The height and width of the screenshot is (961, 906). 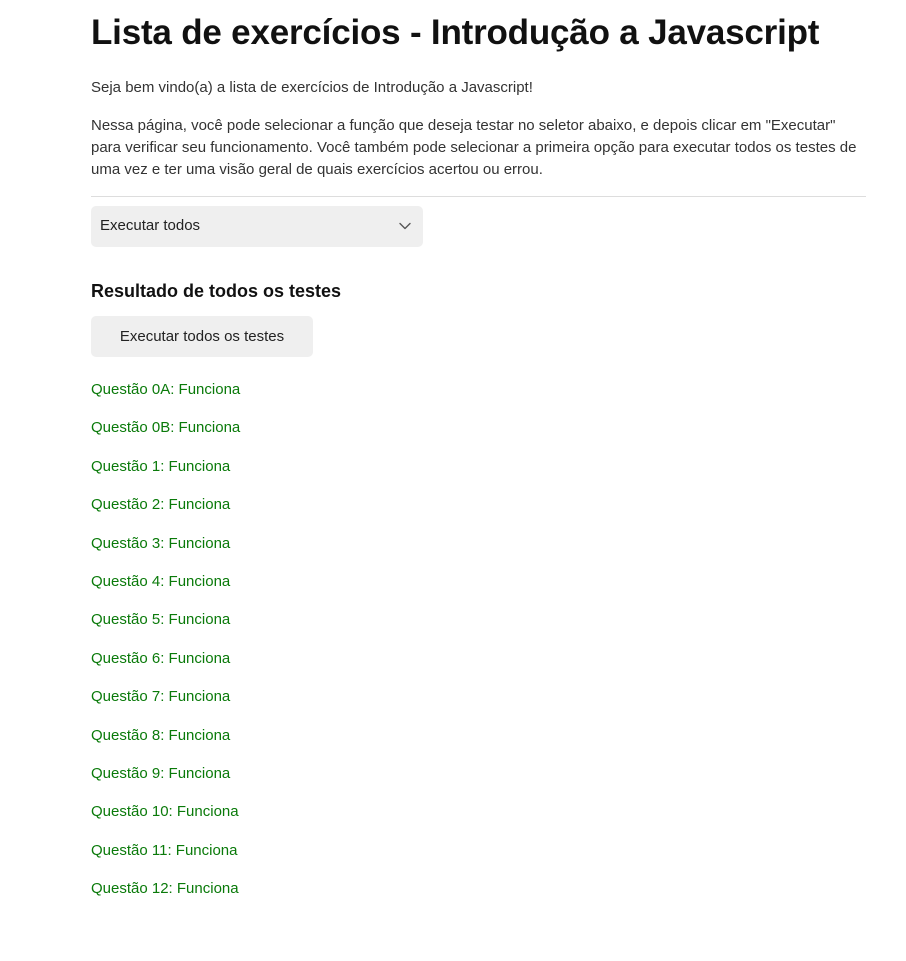 I want to click on result-item: Questão 10: Funciona, so click(x=165, y=812).